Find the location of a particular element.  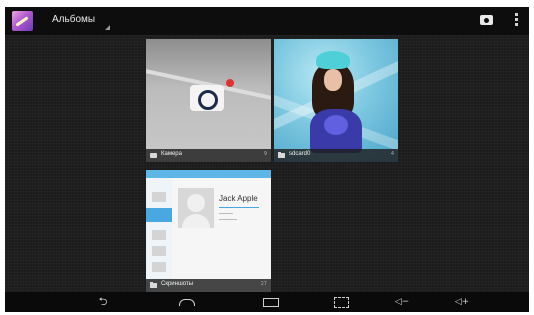

contact-name: Jack Apple is located at coordinates (238, 198).